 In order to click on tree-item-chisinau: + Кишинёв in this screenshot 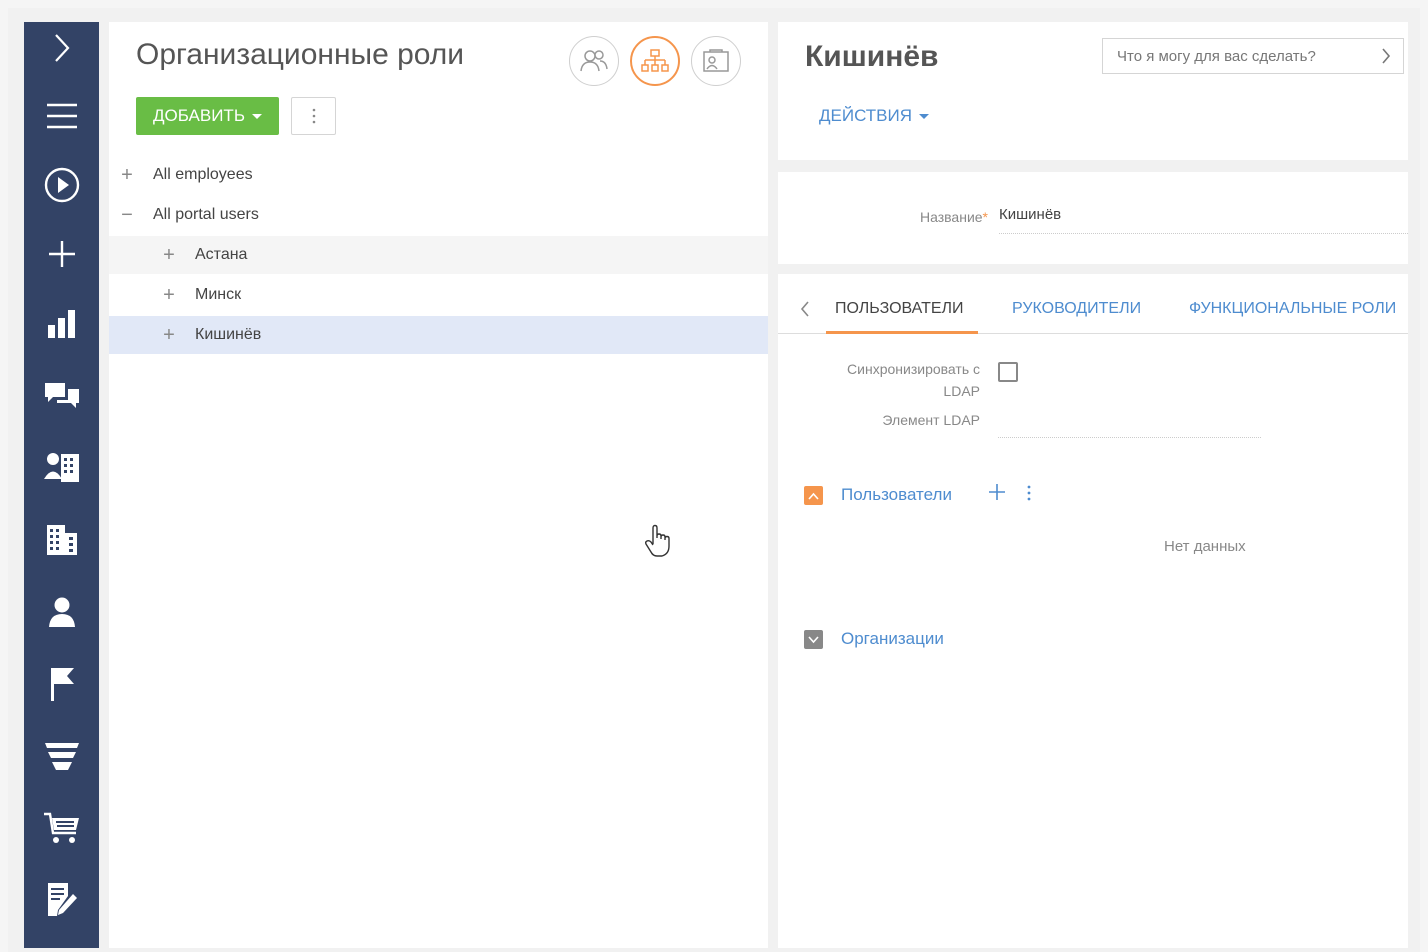, I will do `click(438, 335)`.